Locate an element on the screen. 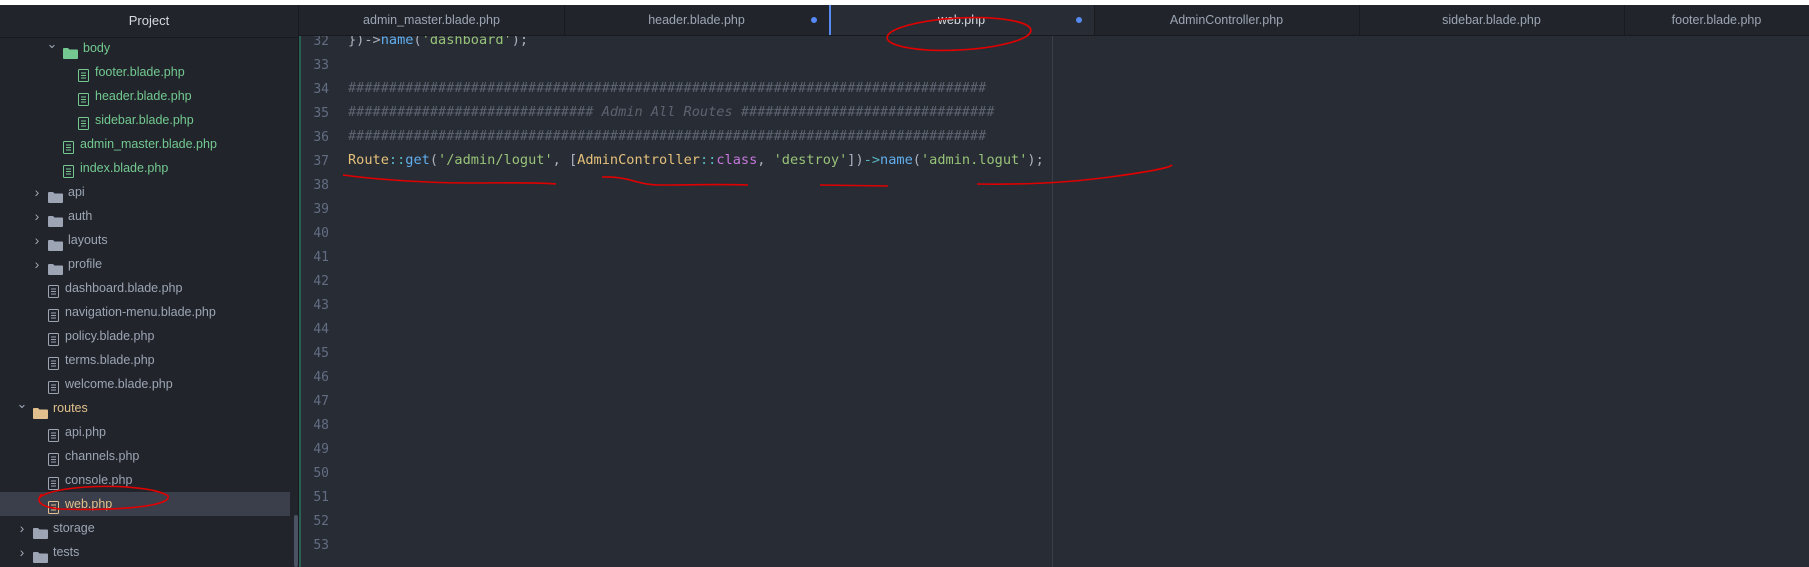  tree-folder-tests: › tests is located at coordinates (145, 552).